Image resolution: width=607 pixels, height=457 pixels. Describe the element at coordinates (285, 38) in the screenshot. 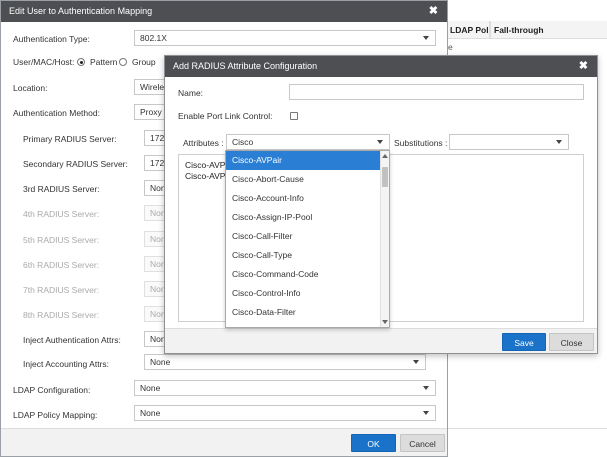

I see `auth-type-select: 802.1X` at that location.